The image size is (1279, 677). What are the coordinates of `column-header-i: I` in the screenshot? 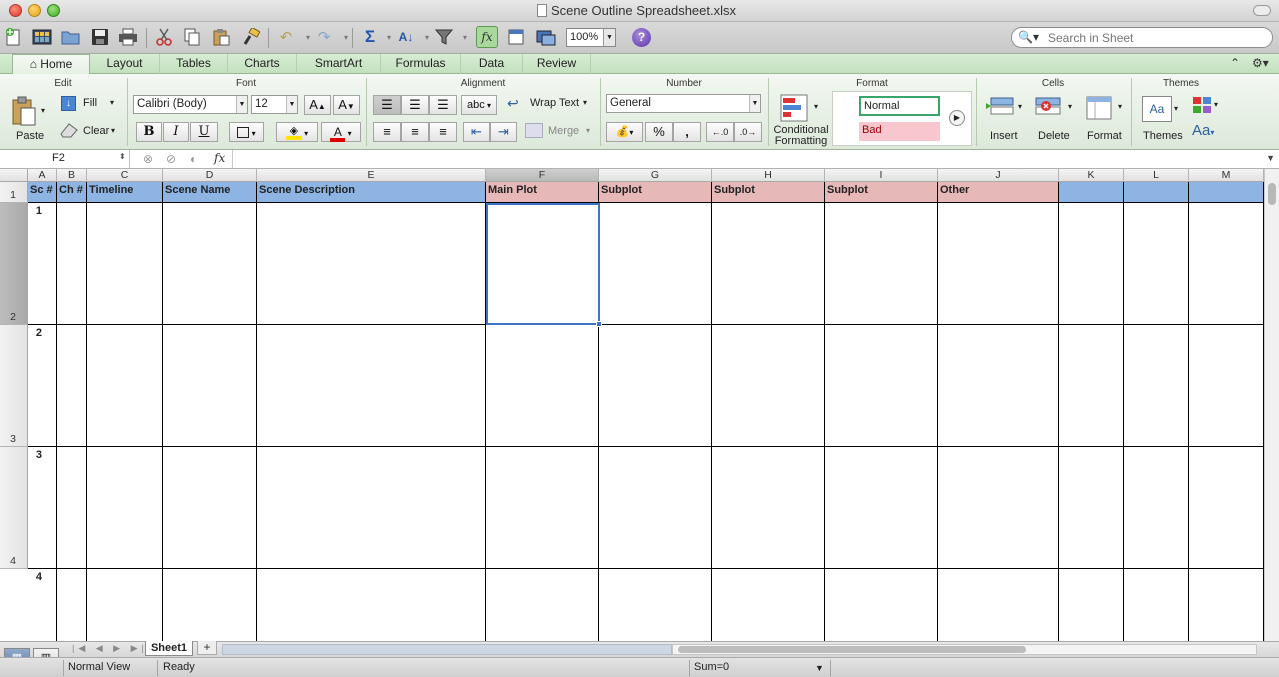 It's located at (881, 175).